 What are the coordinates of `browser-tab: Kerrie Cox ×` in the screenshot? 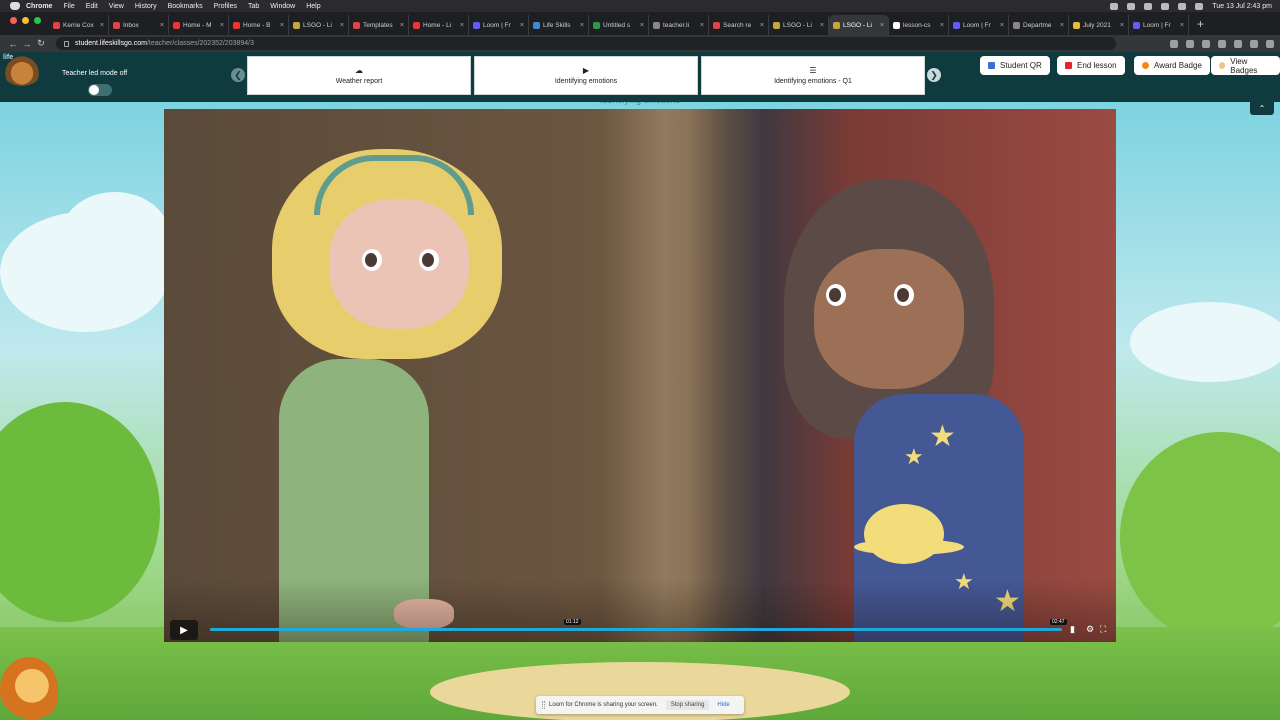 It's located at (79, 25).